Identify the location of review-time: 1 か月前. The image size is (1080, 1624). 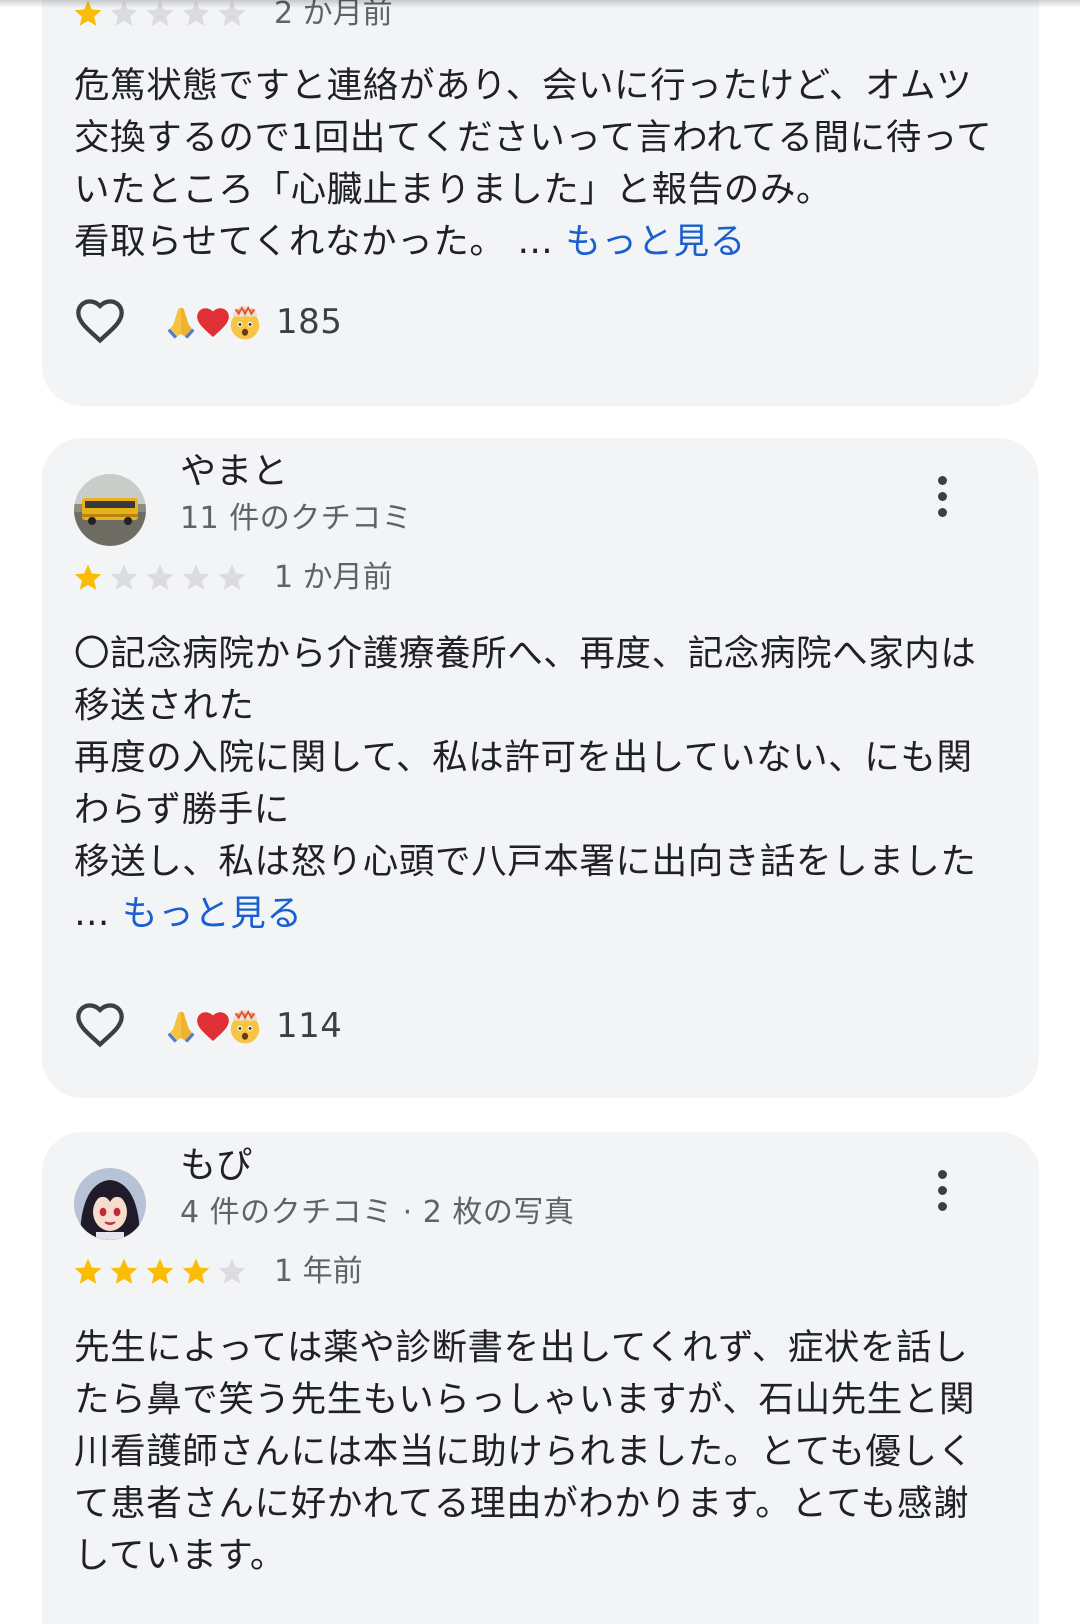
(333, 577).